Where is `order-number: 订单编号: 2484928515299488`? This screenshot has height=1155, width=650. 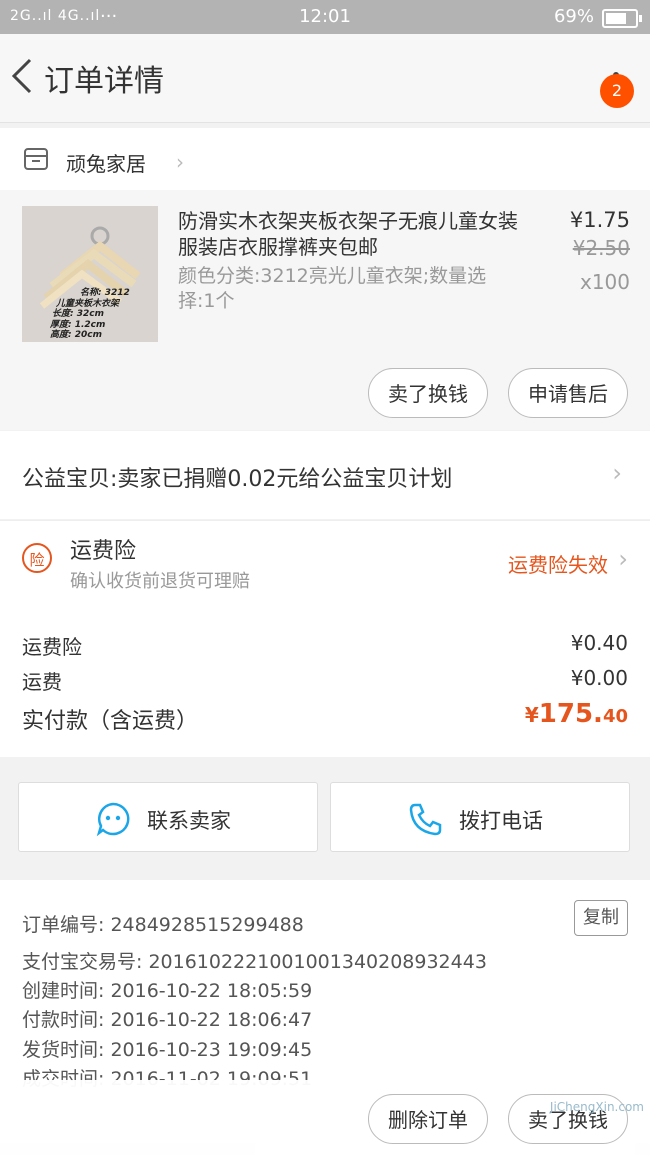
order-number: 订单编号: 2484928515299488 is located at coordinates (163, 925).